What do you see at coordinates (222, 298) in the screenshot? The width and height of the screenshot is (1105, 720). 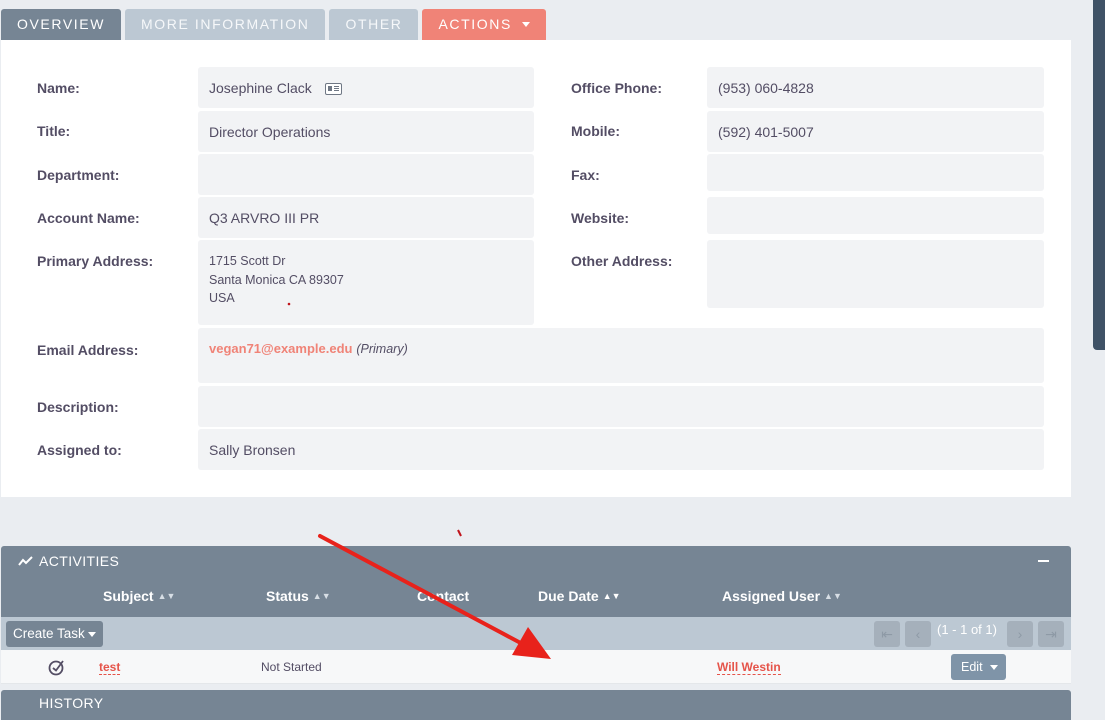 I see `address-line-3: USA` at bounding box center [222, 298].